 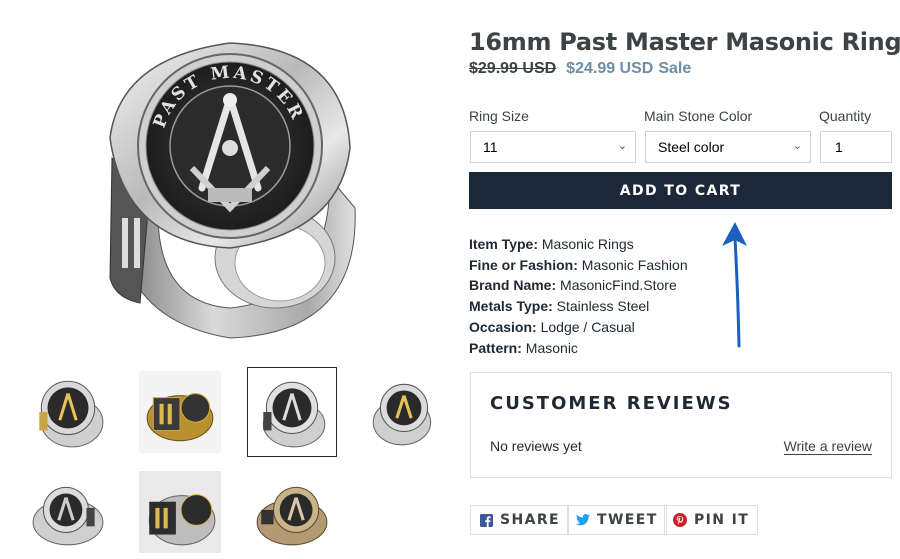 What do you see at coordinates (728, 147) in the screenshot?
I see `stone-color-select: Steel color ⌄` at bounding box center [728, 147].